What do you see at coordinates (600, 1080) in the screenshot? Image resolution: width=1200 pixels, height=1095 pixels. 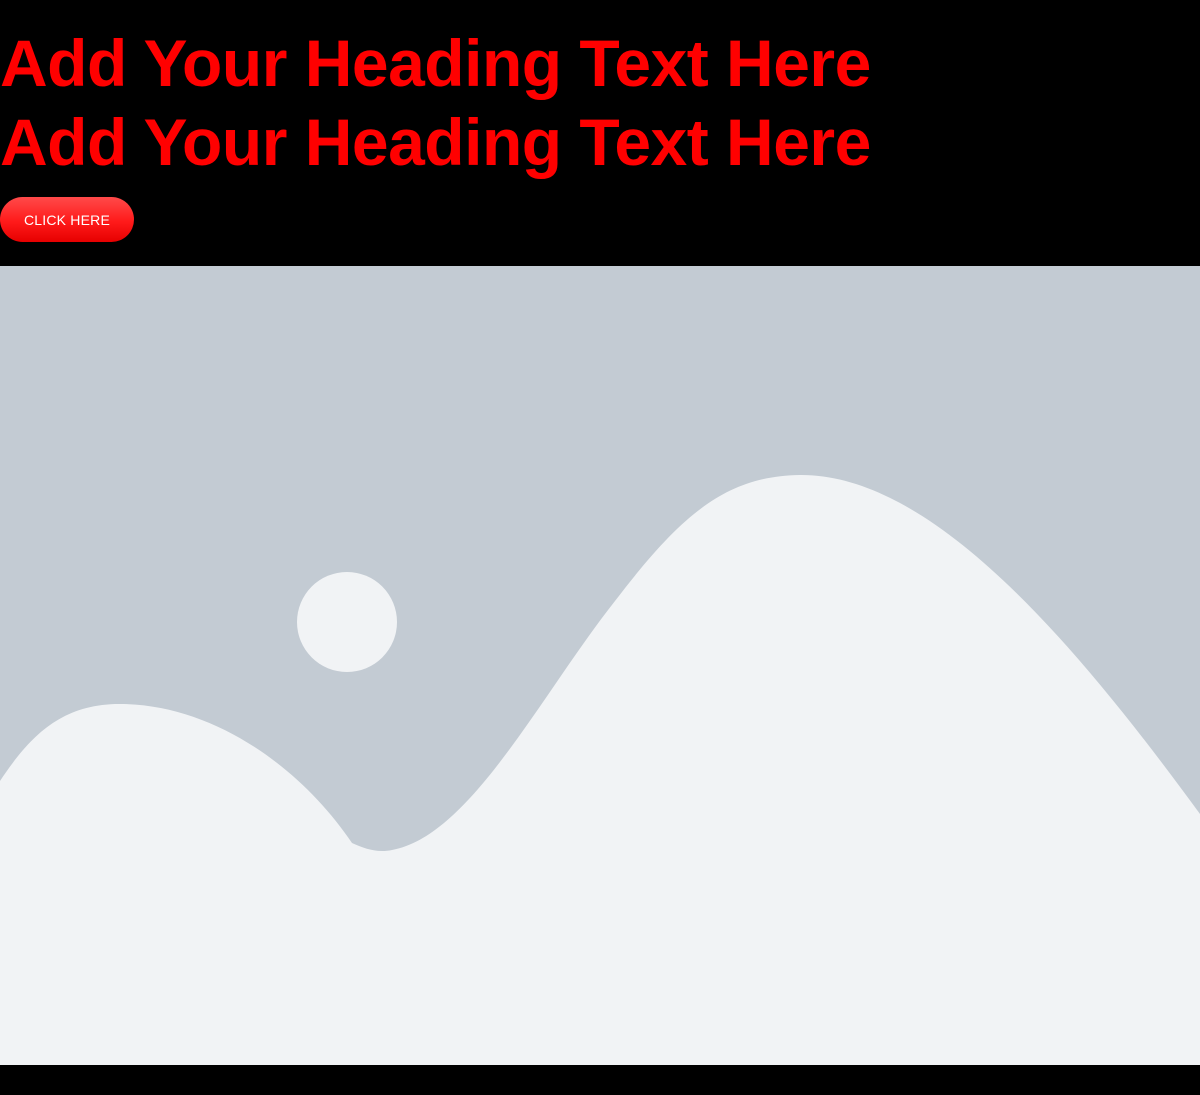 I see `bottom-bar` at bounding box center [600, 1080].